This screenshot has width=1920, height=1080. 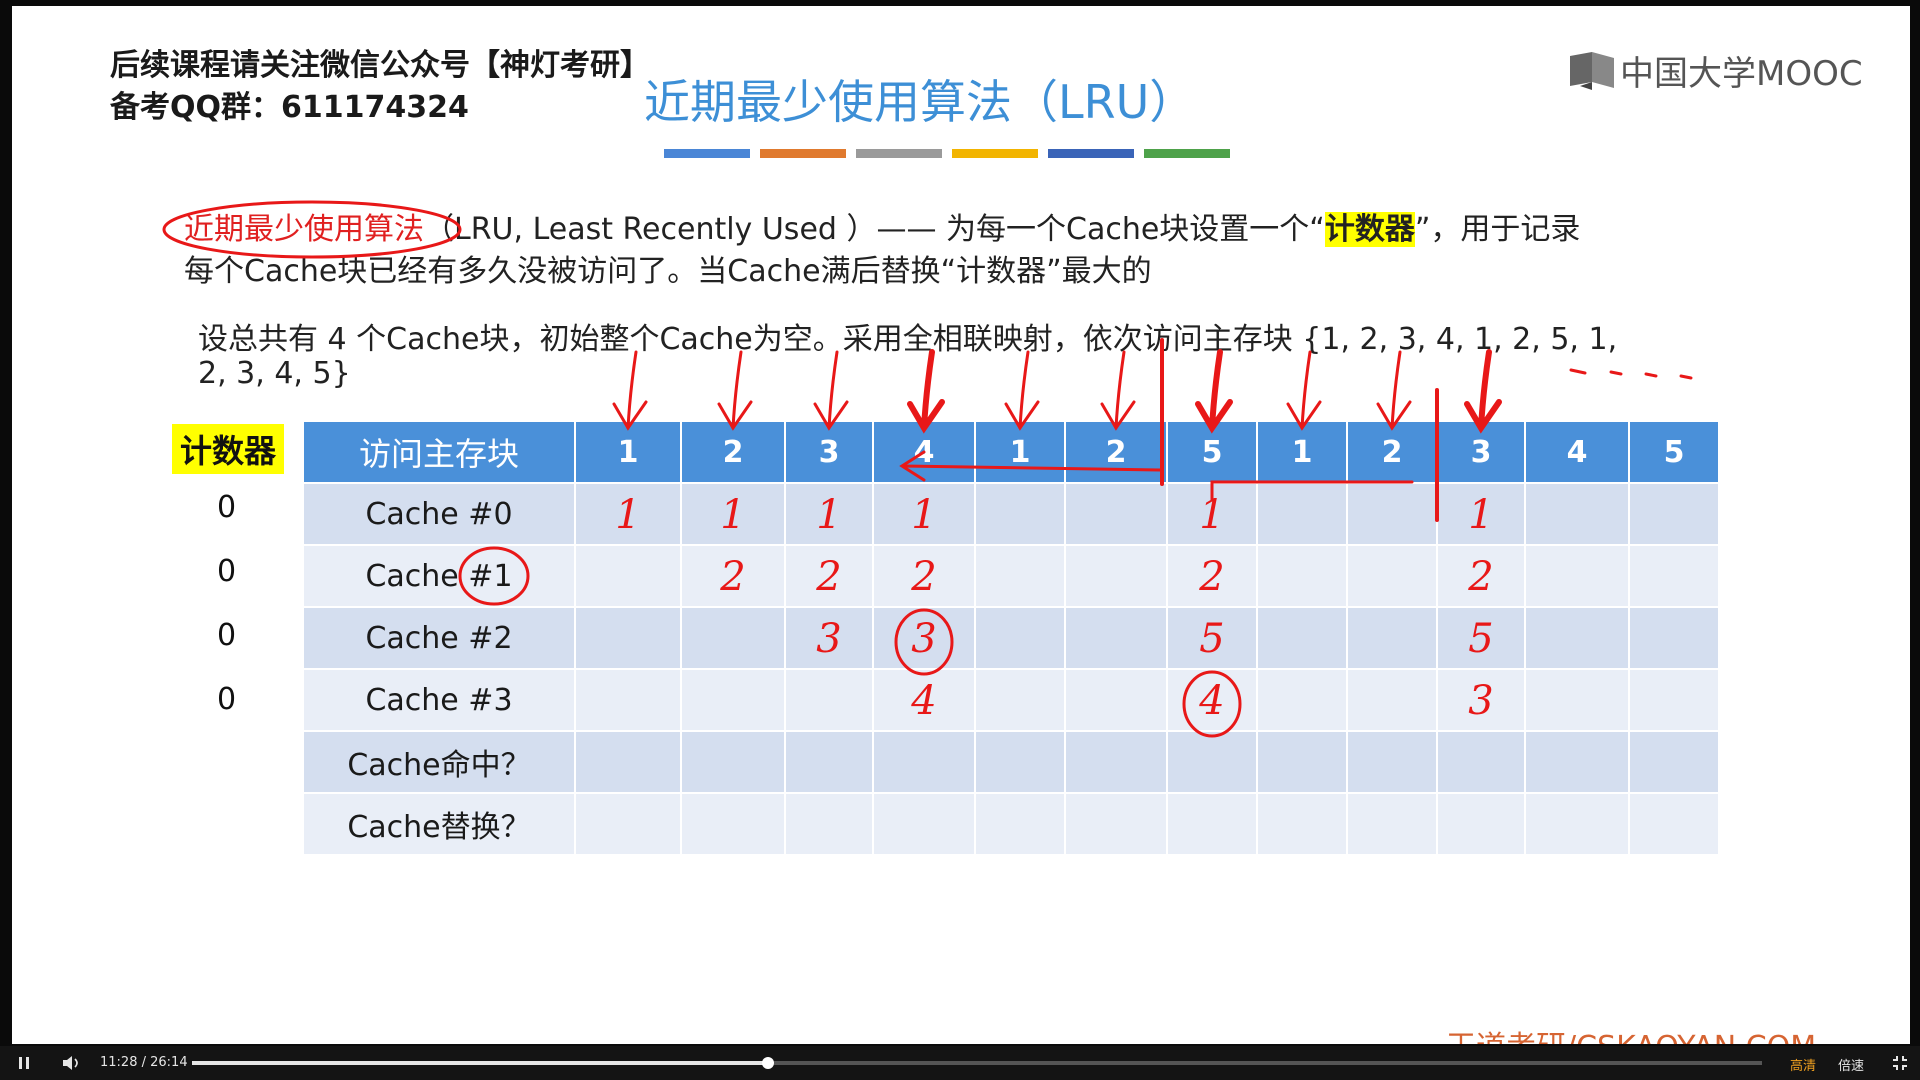 I want to click on progress-handle, so click(x=767, y=1063).